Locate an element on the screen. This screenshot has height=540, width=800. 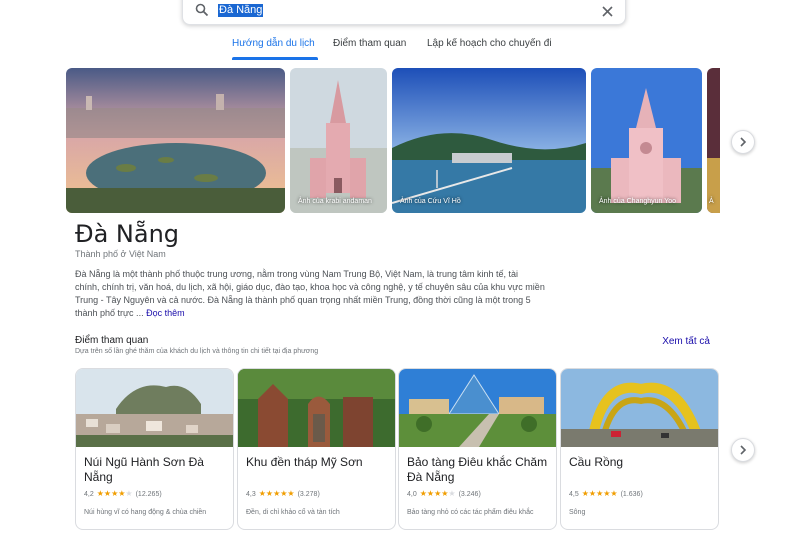
attraction-description: Núi hùng vĩ có hang động & chùa chiền is located at coordinates (145, 512).